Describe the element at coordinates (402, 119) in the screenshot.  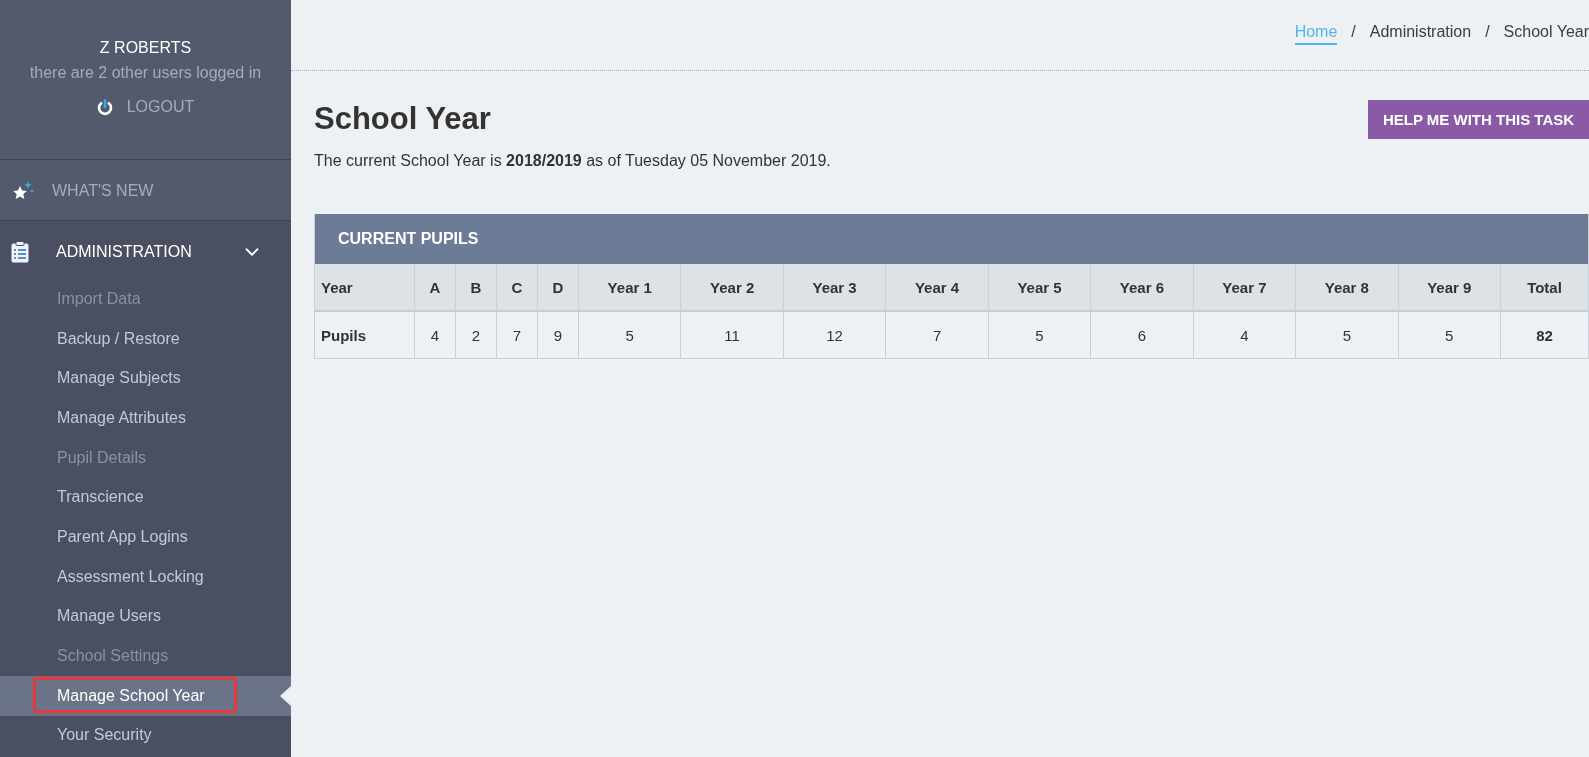
I see `page-title: School Year` at that location.